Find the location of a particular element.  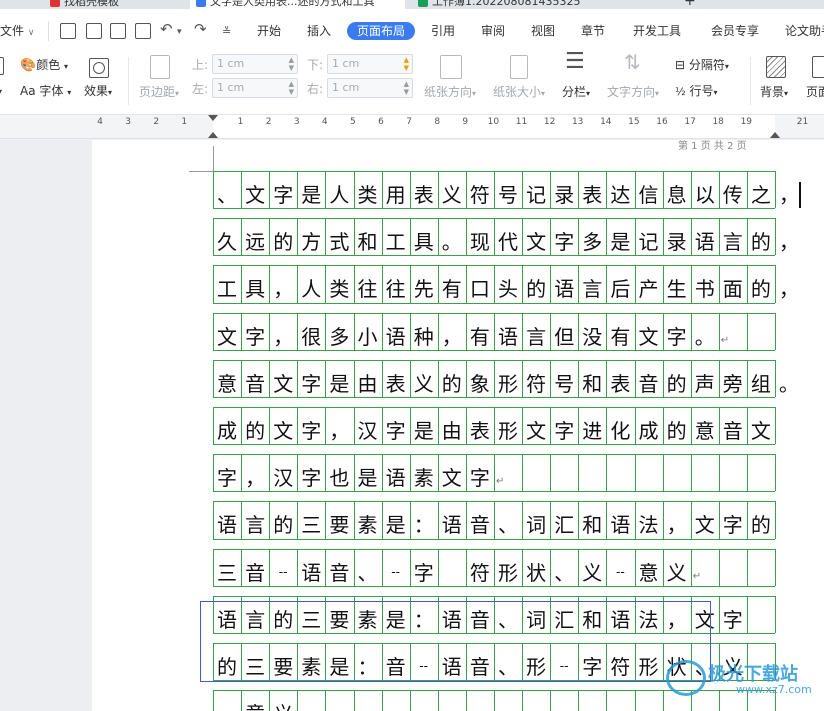

columns-button: 分栏▾ is located at coordinates (576, 93).